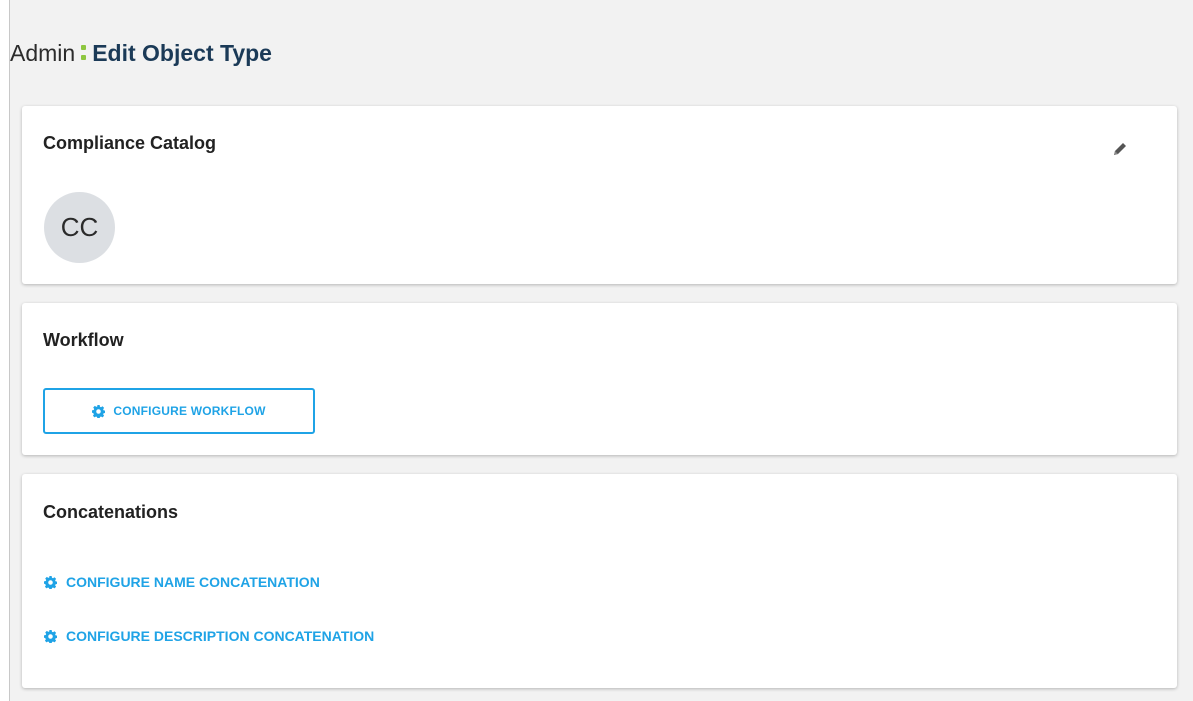  Describe the element at coordinates (193, 582) in the screenshot. I see `configure-name-concatenation-label: CONFIGURE NAME CONCATENATION` at that location.